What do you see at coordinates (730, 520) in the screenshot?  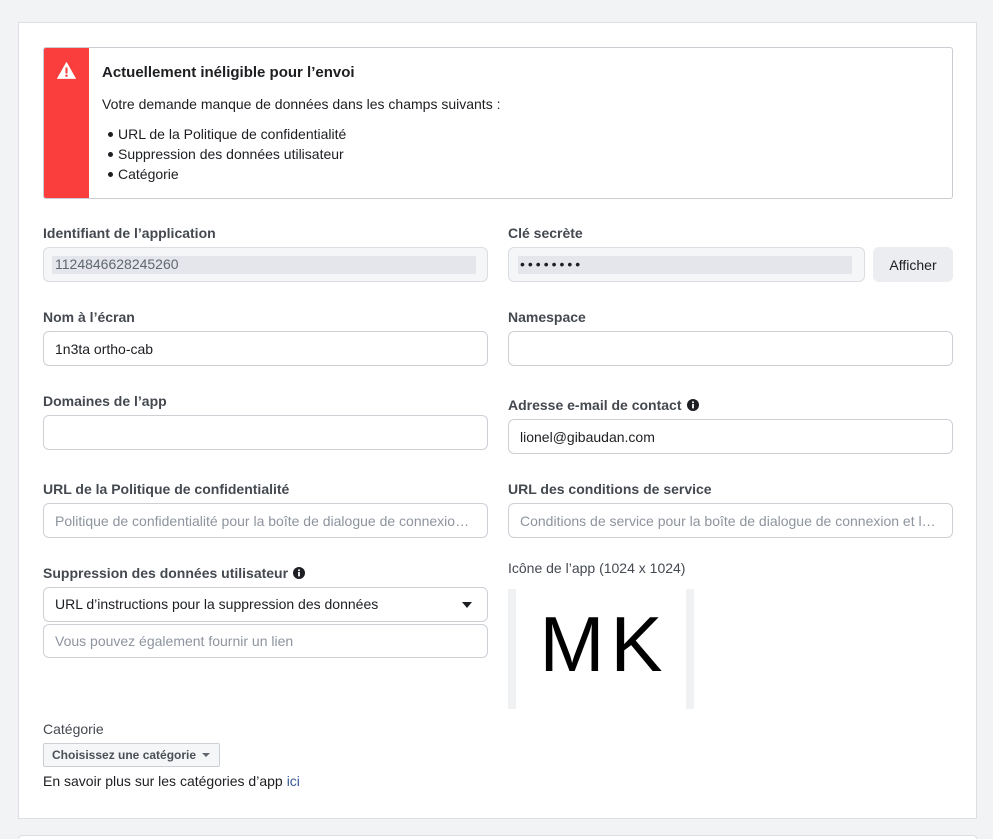 I see `terms-input` at bounding box center [730, 520].